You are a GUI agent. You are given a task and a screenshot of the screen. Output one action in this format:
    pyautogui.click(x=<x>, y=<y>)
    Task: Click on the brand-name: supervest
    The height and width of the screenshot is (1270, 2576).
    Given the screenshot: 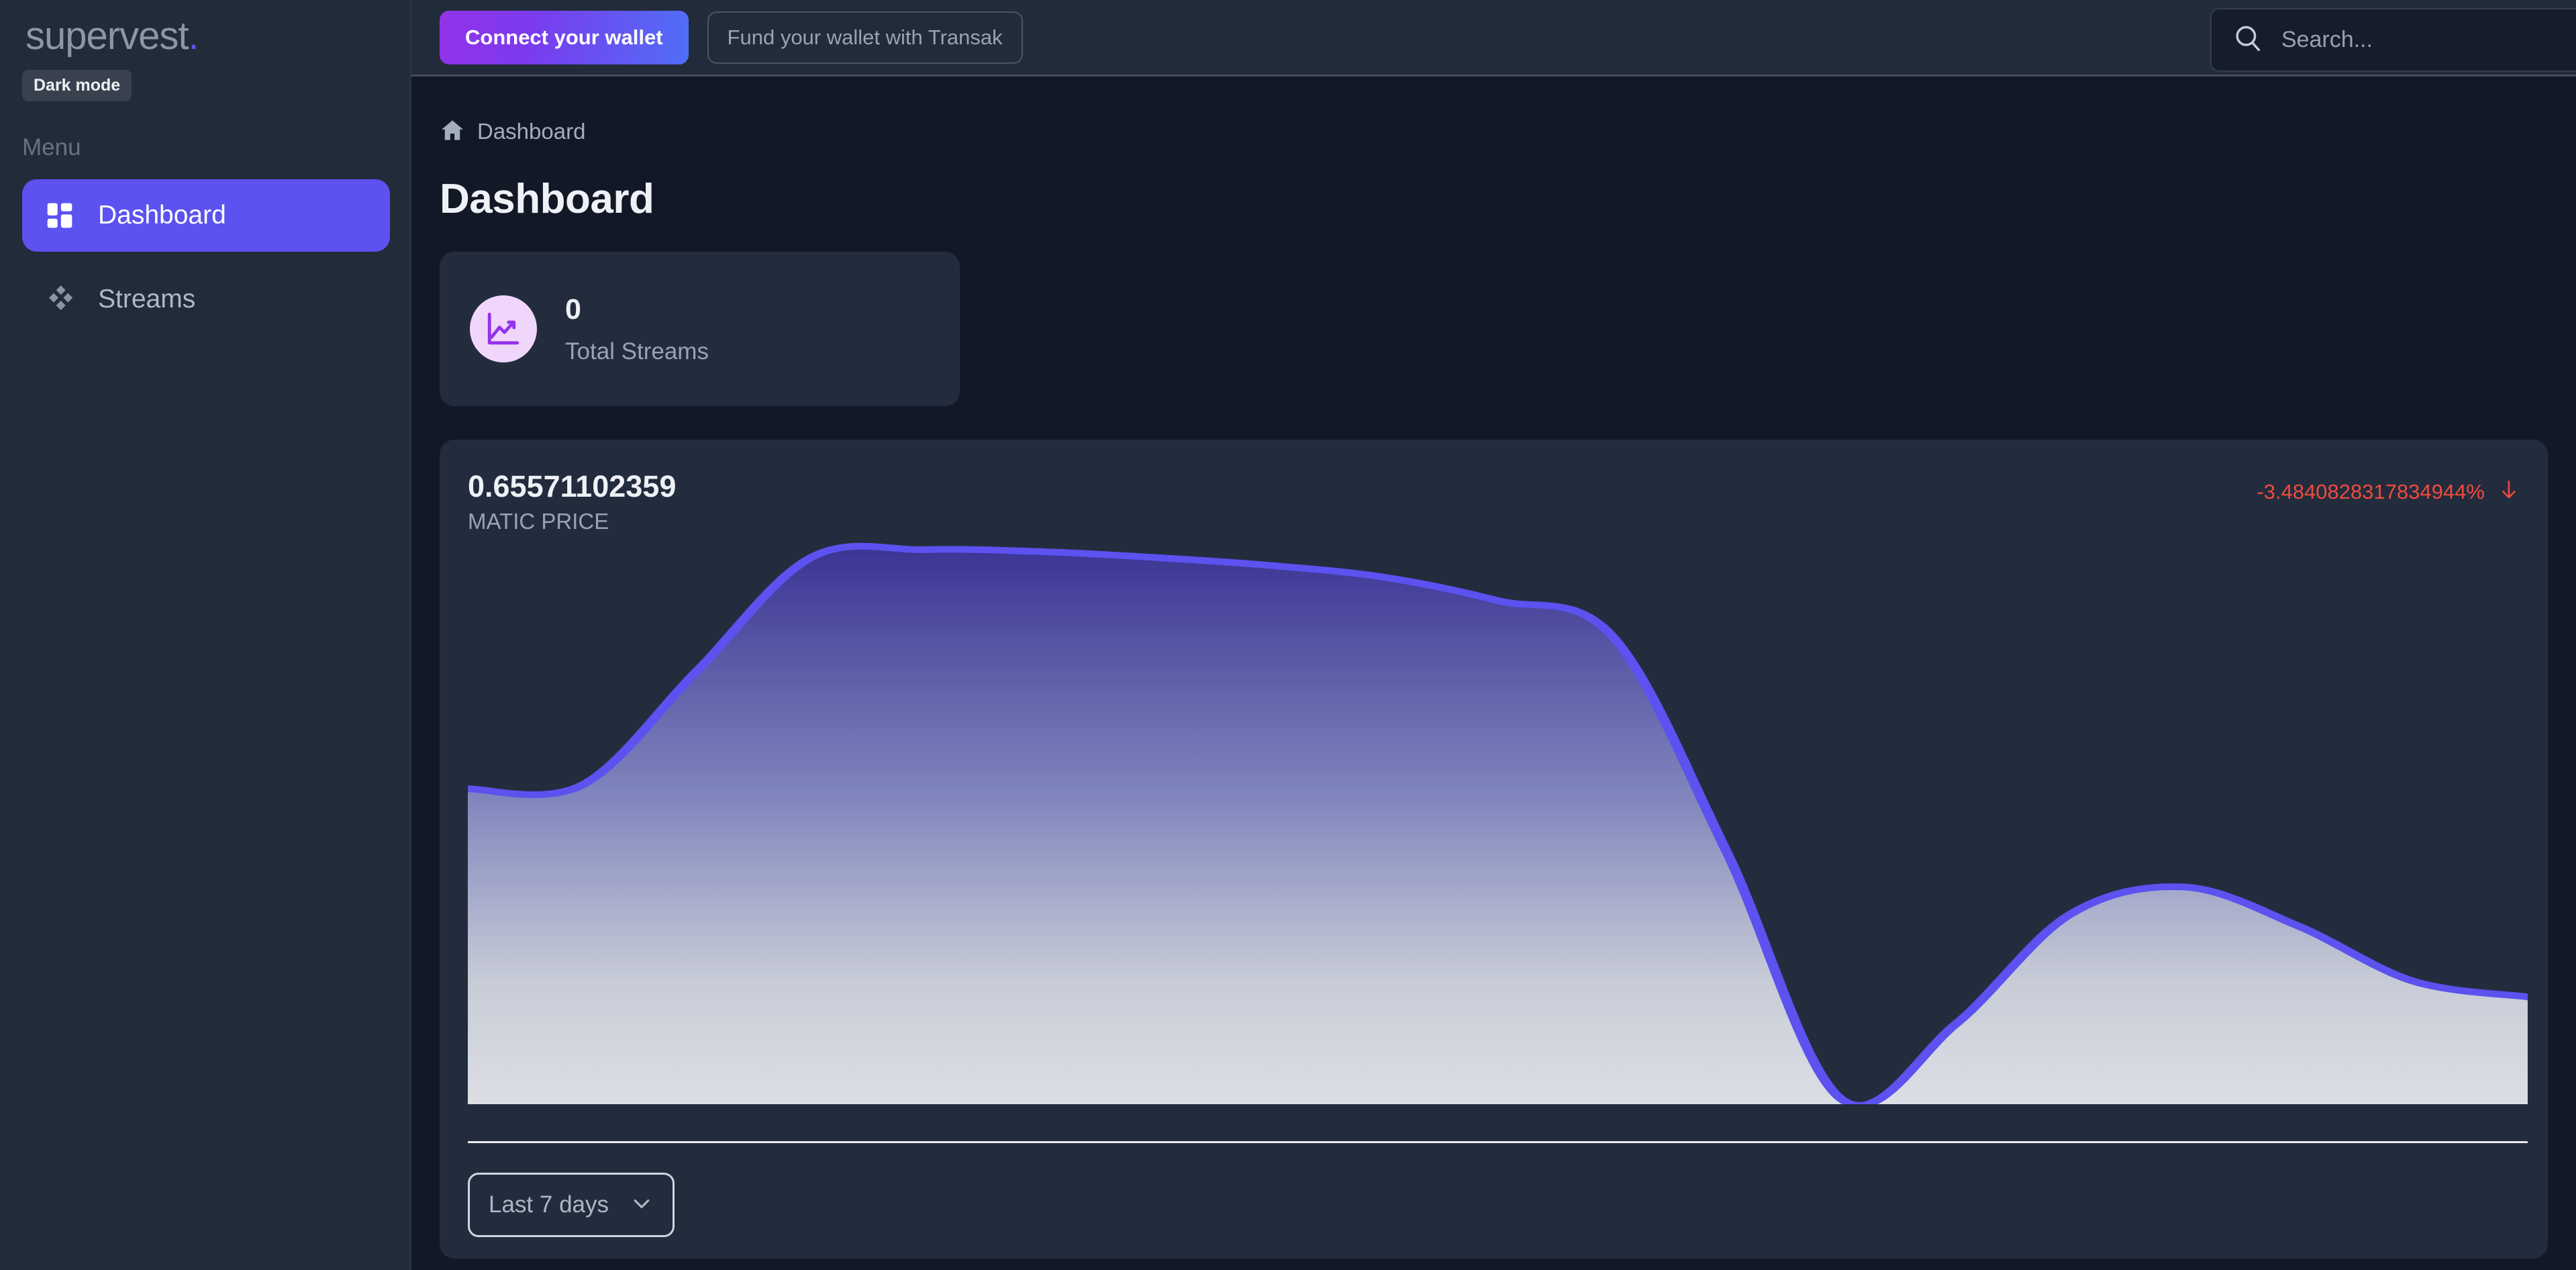 What is the action you would take?
    pyautogui.click(x=107, y=36)
    